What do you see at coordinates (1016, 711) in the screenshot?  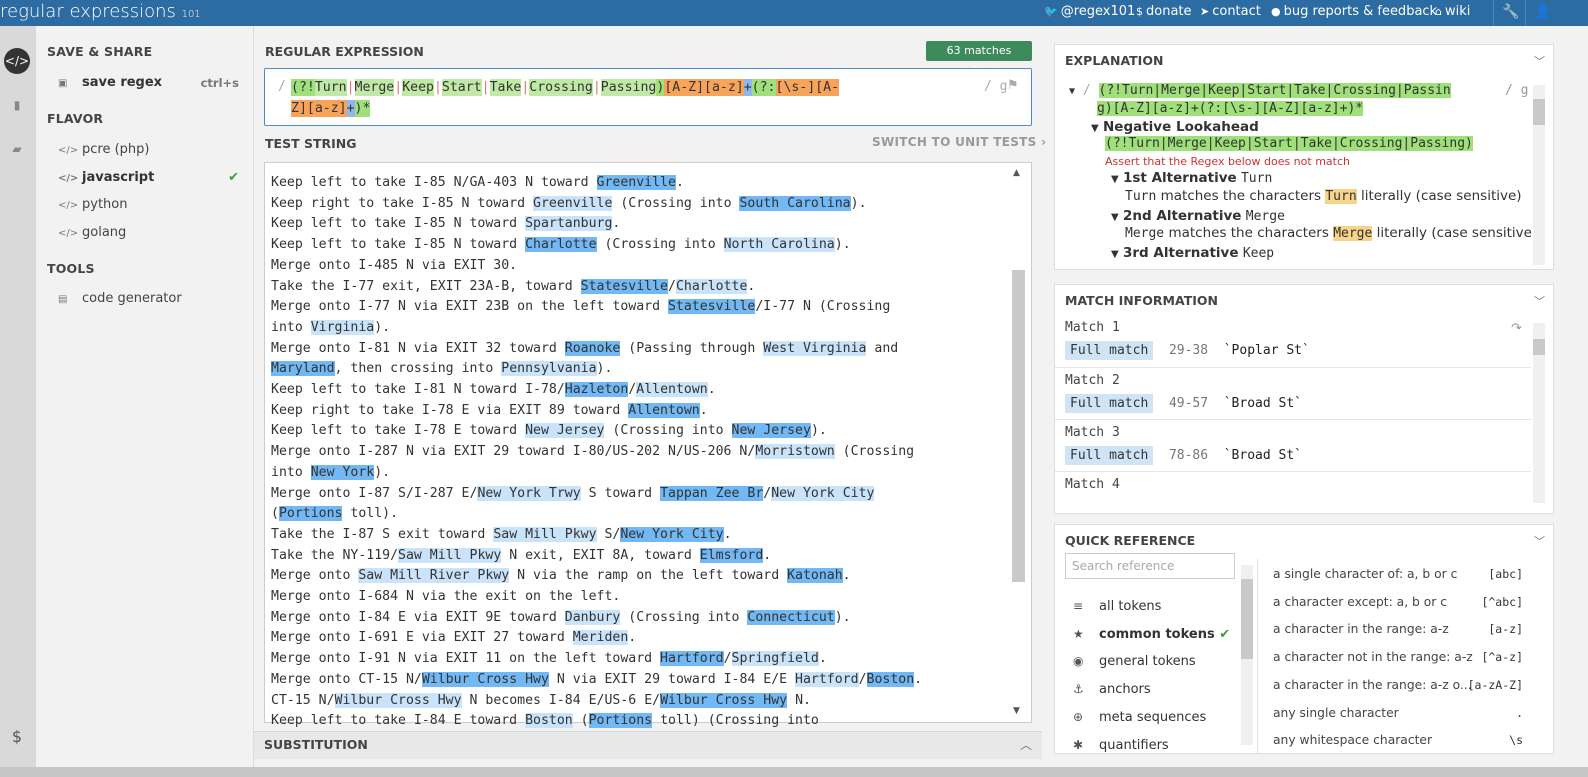 I see `scroll-down-icon: ▼` at bounding box center [1016, 711].